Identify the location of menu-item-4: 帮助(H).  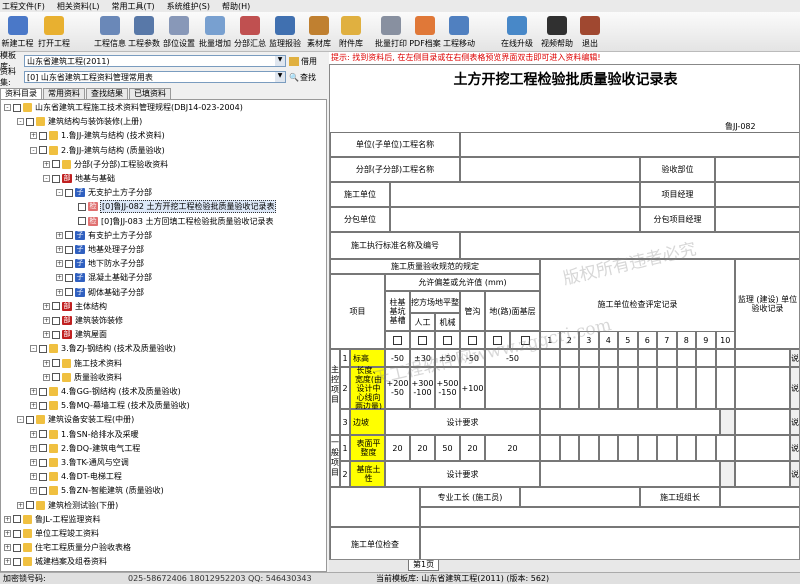
(236, 6).